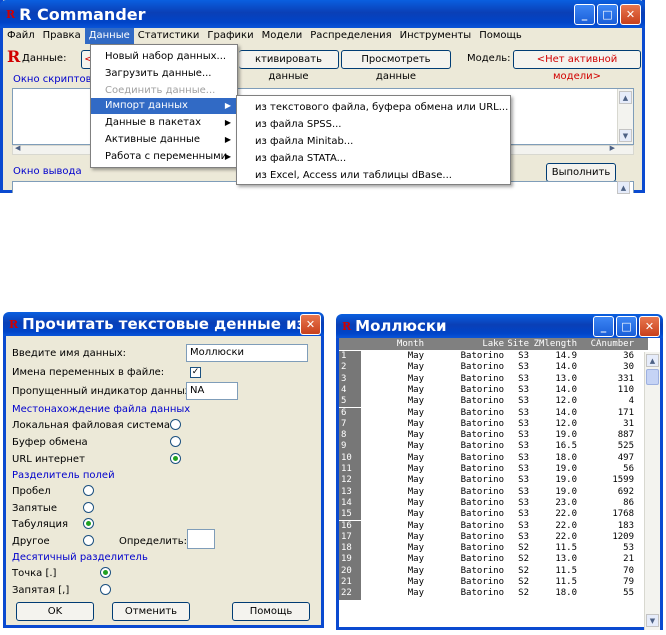 The image size is (666, 635). Describe the element at coordinates (577, 66) in the screenshot. I see `active-model-button: <Нет активной модели>` at that location.